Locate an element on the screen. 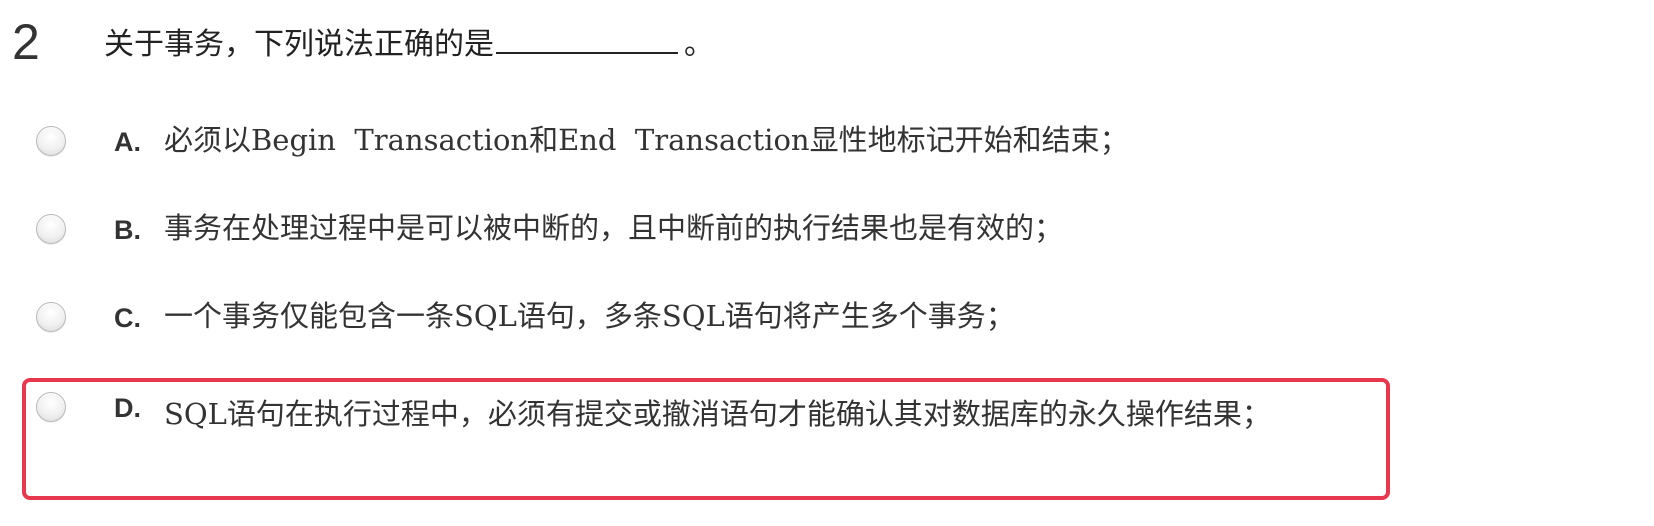  option-c-letter: C. is located at coordinates (127, 318).